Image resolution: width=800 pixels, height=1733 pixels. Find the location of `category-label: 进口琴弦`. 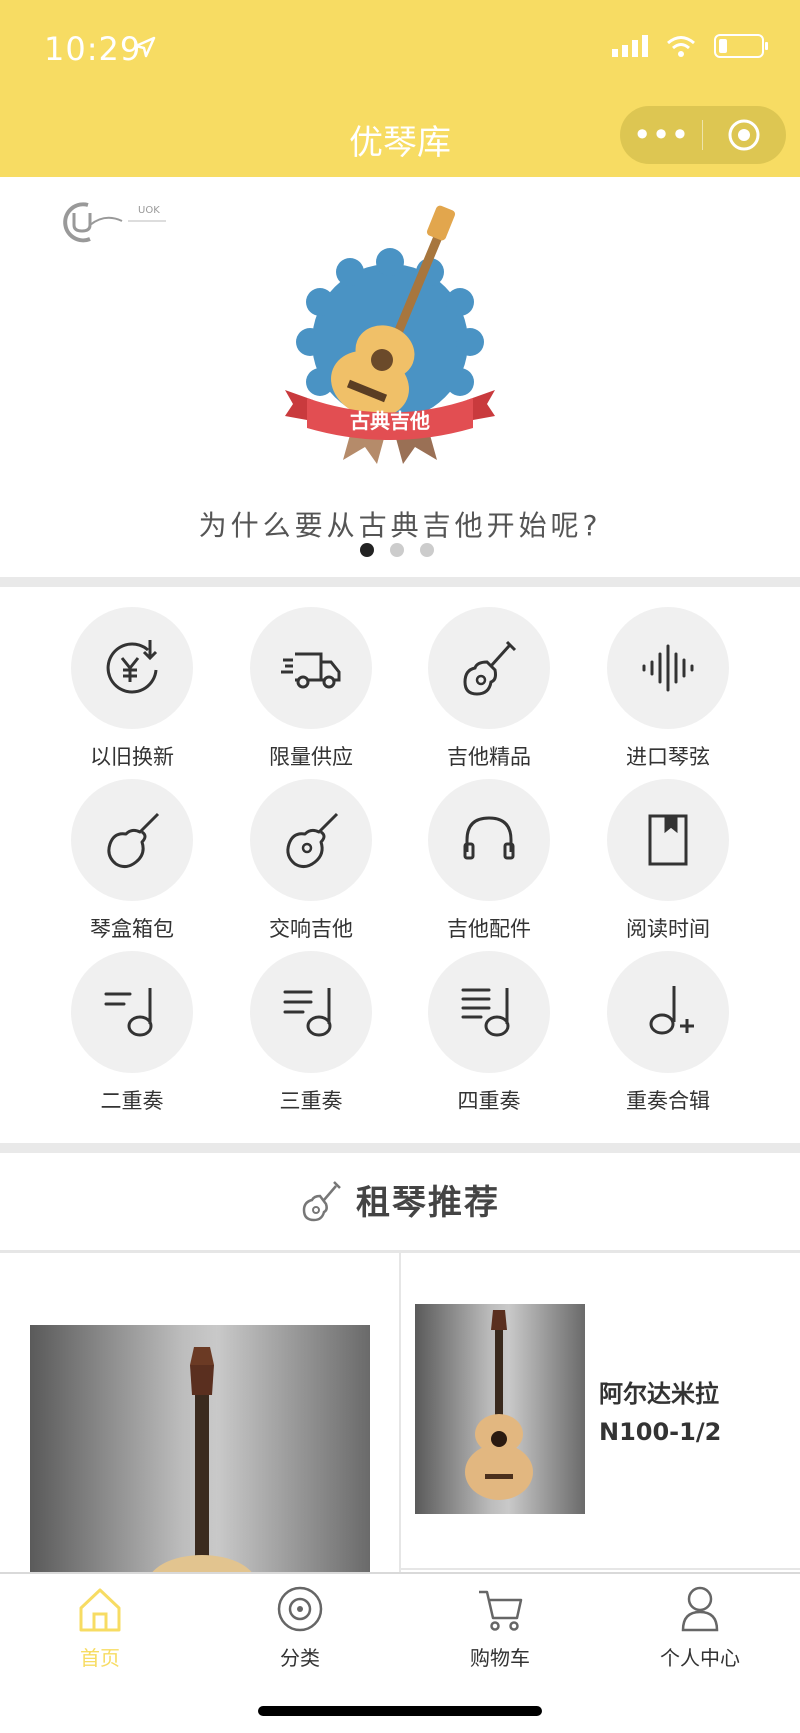

category-label: 进口琴弦 is located at coordinates (668, 757).